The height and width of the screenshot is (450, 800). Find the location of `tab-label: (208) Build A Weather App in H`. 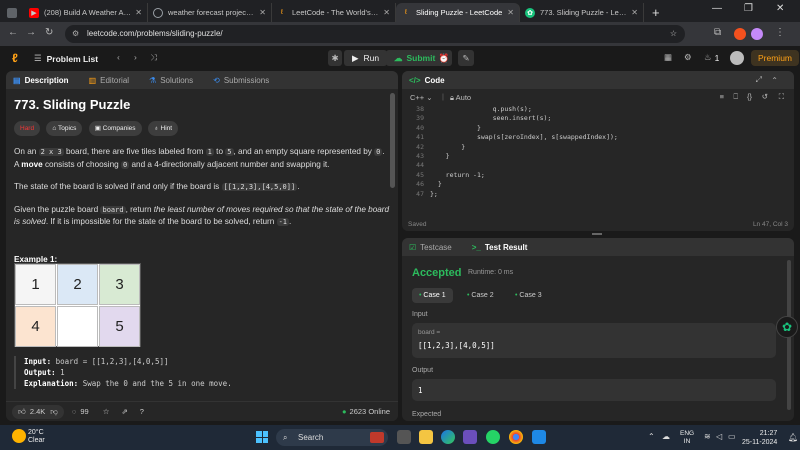

tab-label: (208) Build A Weather App in H is located at coordinates (88, 12).